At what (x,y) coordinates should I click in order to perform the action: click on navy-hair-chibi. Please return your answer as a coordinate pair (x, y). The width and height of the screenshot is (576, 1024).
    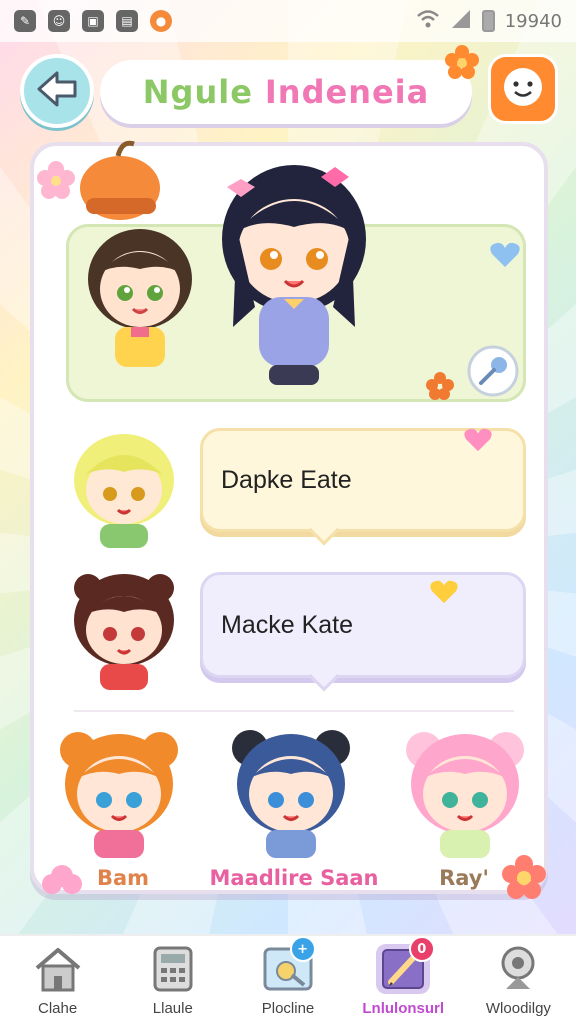
    Looking at the image, I should click on (294, 274).